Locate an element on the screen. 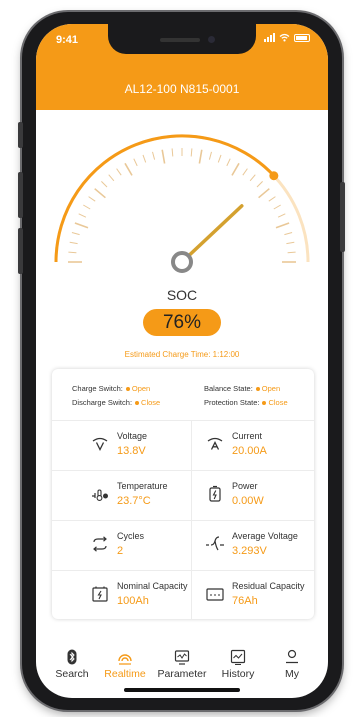 This screenshot has height=717, width=358. tab-realtime: Realtime is located at coordinates (125, 664).